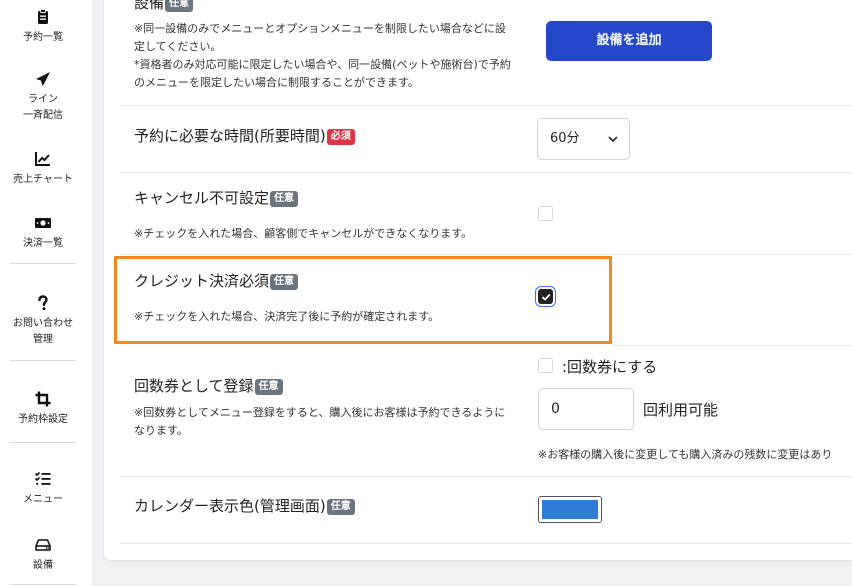  I want to click on sidebar-item-slot-settings: 予約枠設定, so click(43, 409).